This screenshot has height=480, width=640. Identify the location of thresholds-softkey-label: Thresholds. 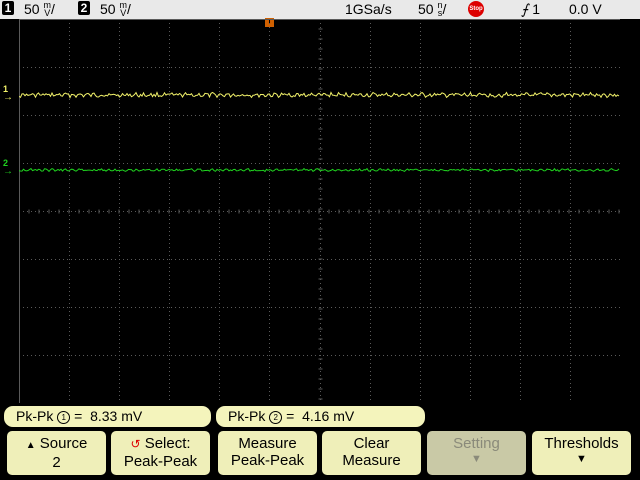
(581, 443).